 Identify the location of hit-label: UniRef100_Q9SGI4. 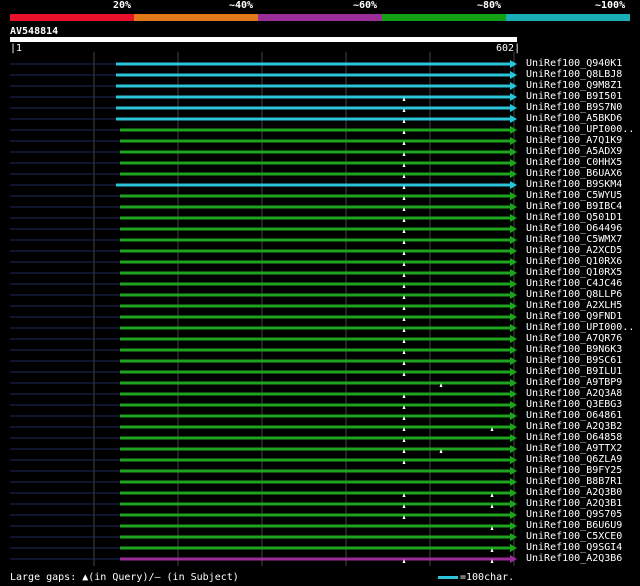
(574, 547).